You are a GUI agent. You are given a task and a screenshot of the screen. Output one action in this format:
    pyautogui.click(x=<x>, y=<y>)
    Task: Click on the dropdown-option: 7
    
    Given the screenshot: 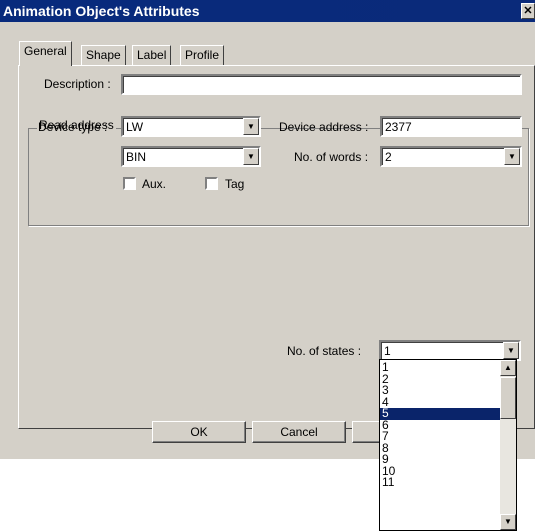 What is the action you would take?
    pyautogui.click(x=440, y=436)
    